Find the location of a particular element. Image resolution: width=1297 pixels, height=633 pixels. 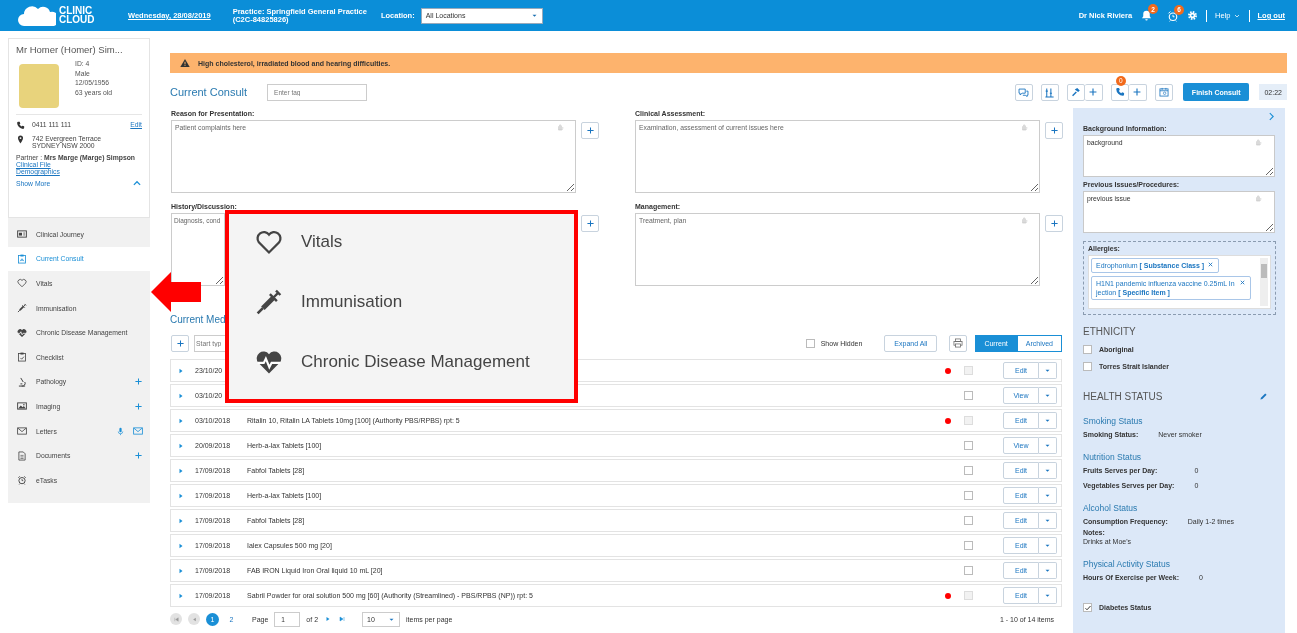

section-heading: ETHNICITY is located at coordinates (1110, 331).